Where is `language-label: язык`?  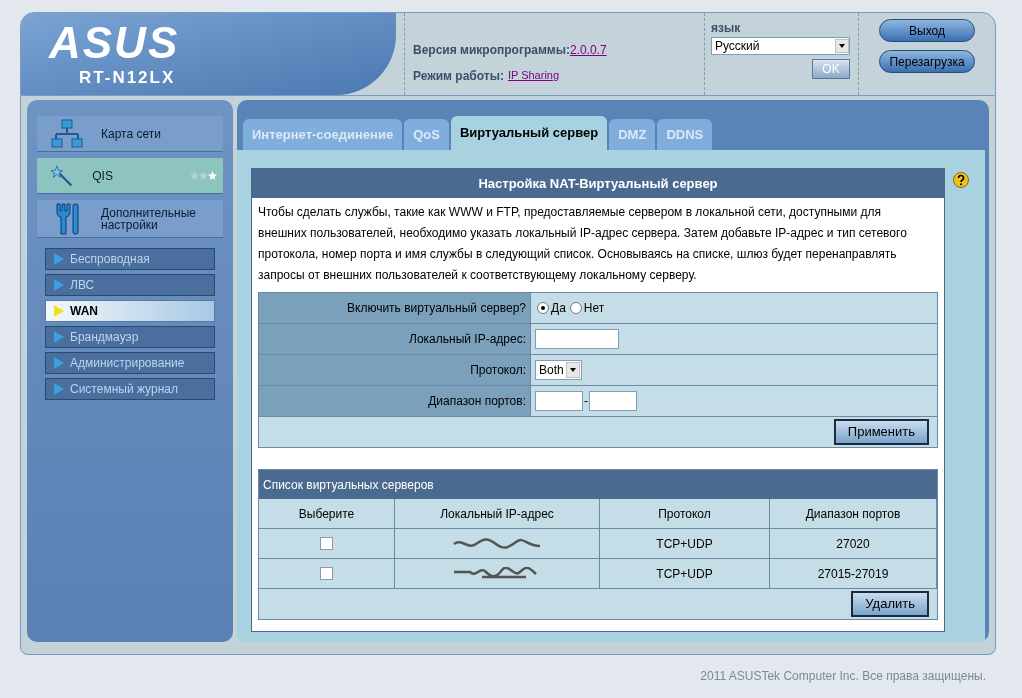 language-label: язык is located at coordinates (726, 28).